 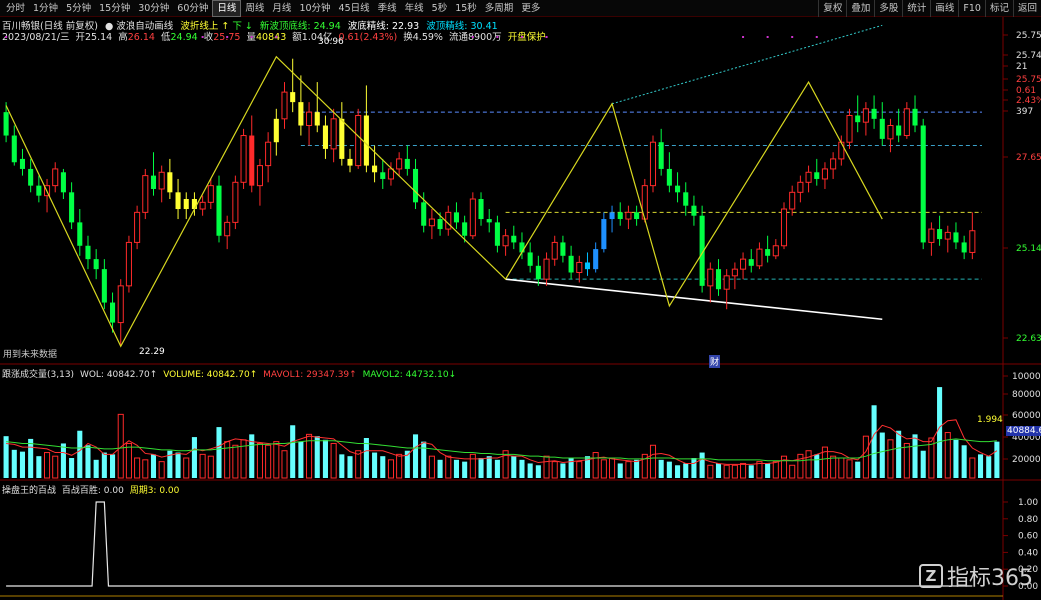 I want to click on indicator-axis-label: 0.40, so click(x=1028, y=553).